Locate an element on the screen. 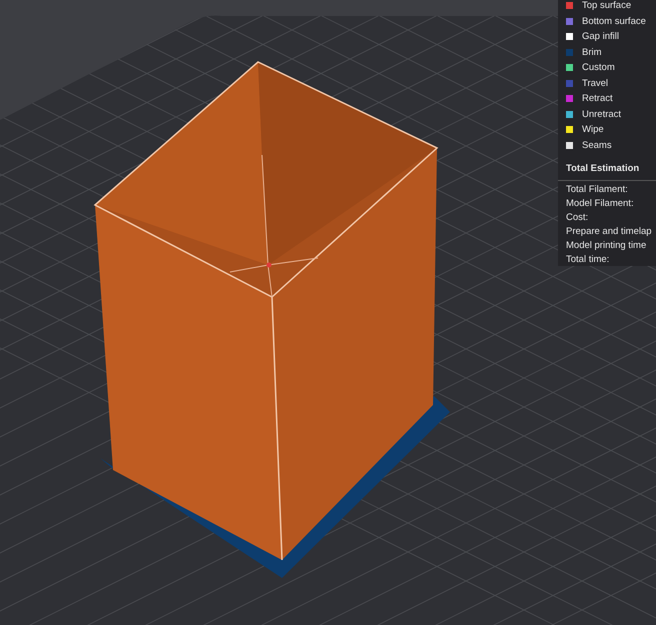 This screenshot has width=656, height=625. legend-label: Wipe is located at coordinates (593, 130).